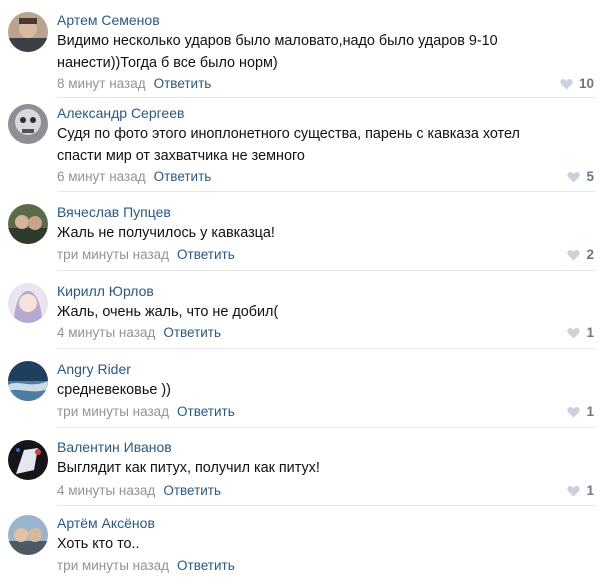  Describe the element at coordinates (168, 312) in the screenshot. I see `comment-text: Жаль, очень жаль, что не добил(` at that location.